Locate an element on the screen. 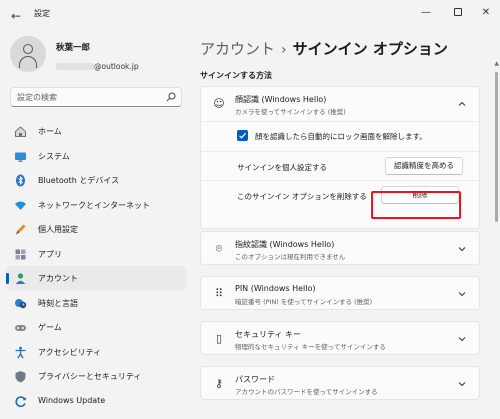 Image resolution: width=500 pixels, height=419 pixels. card-title: セキュリティ キー is located at coordinates (268, 334).